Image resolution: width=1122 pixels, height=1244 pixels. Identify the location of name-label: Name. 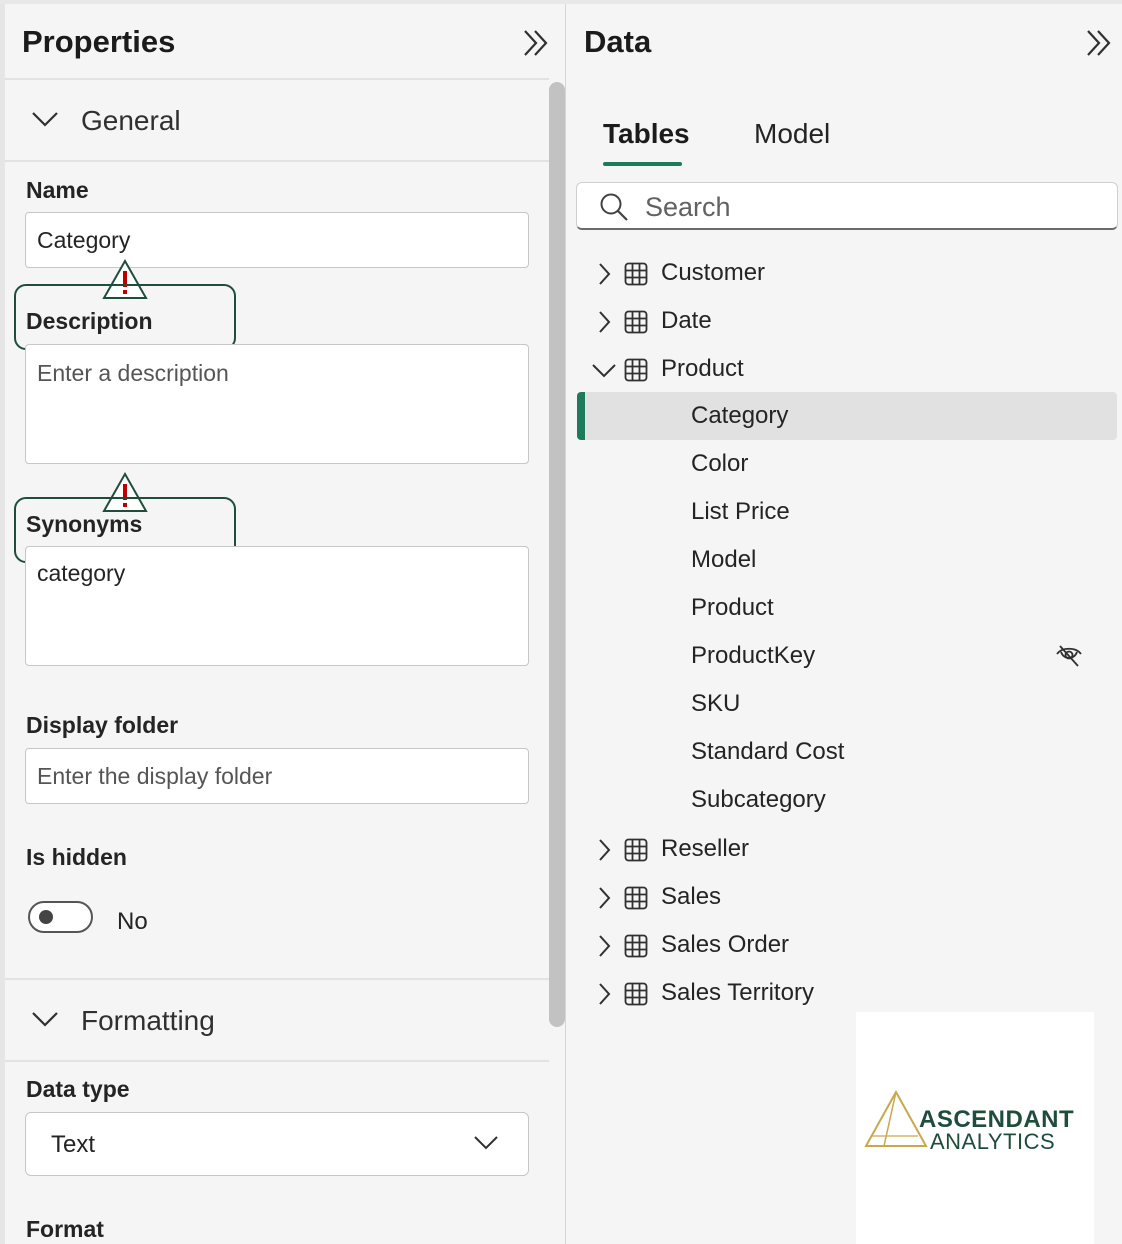
(57, 190).